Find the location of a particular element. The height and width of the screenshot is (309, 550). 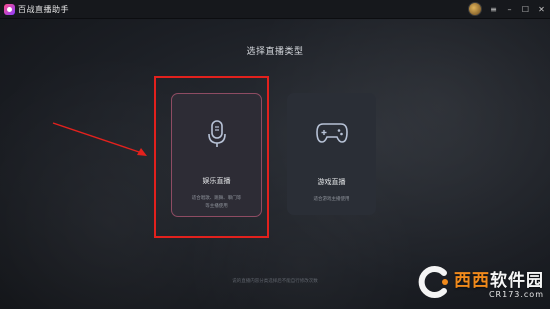

watermark-text: 西西软件园 CR173.com is located at coordinates (499, 282).